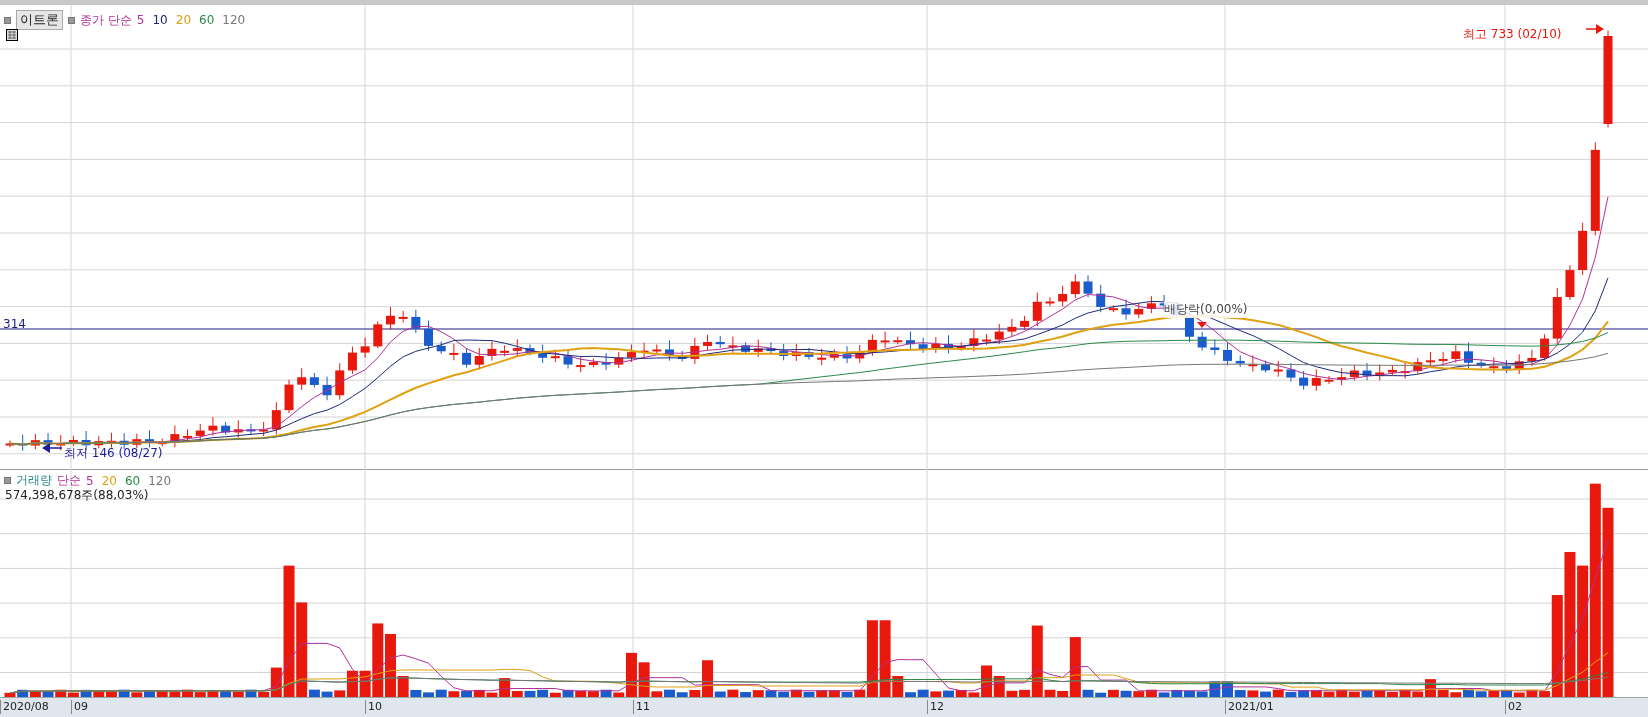 The image size is (1648, 717). I want to click on indicator-label: 거래량, so click(34, 480).